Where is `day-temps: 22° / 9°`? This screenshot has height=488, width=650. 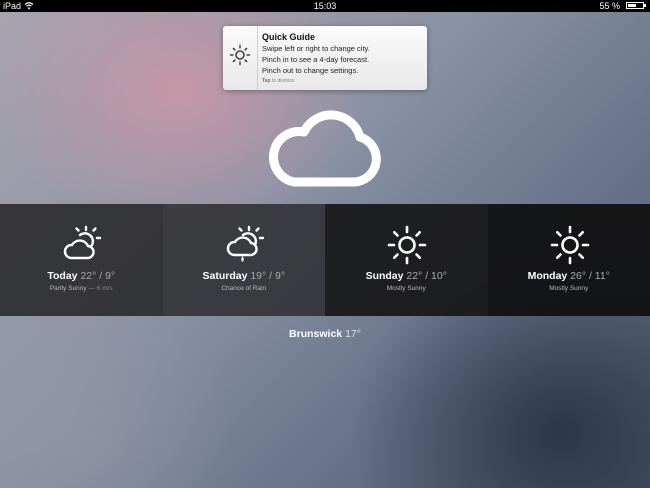 day-temps: 22° / 9° is located at coordinates (98, 276).